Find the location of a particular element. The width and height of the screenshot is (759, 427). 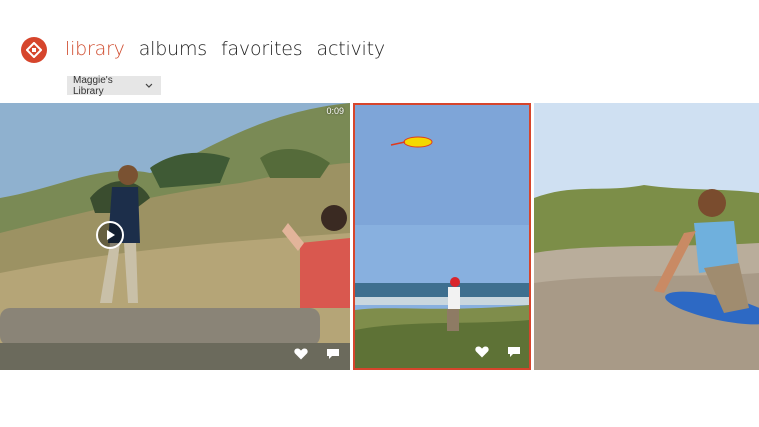

main-nav: library albums favorites activity is located at coordinates (225, 49).